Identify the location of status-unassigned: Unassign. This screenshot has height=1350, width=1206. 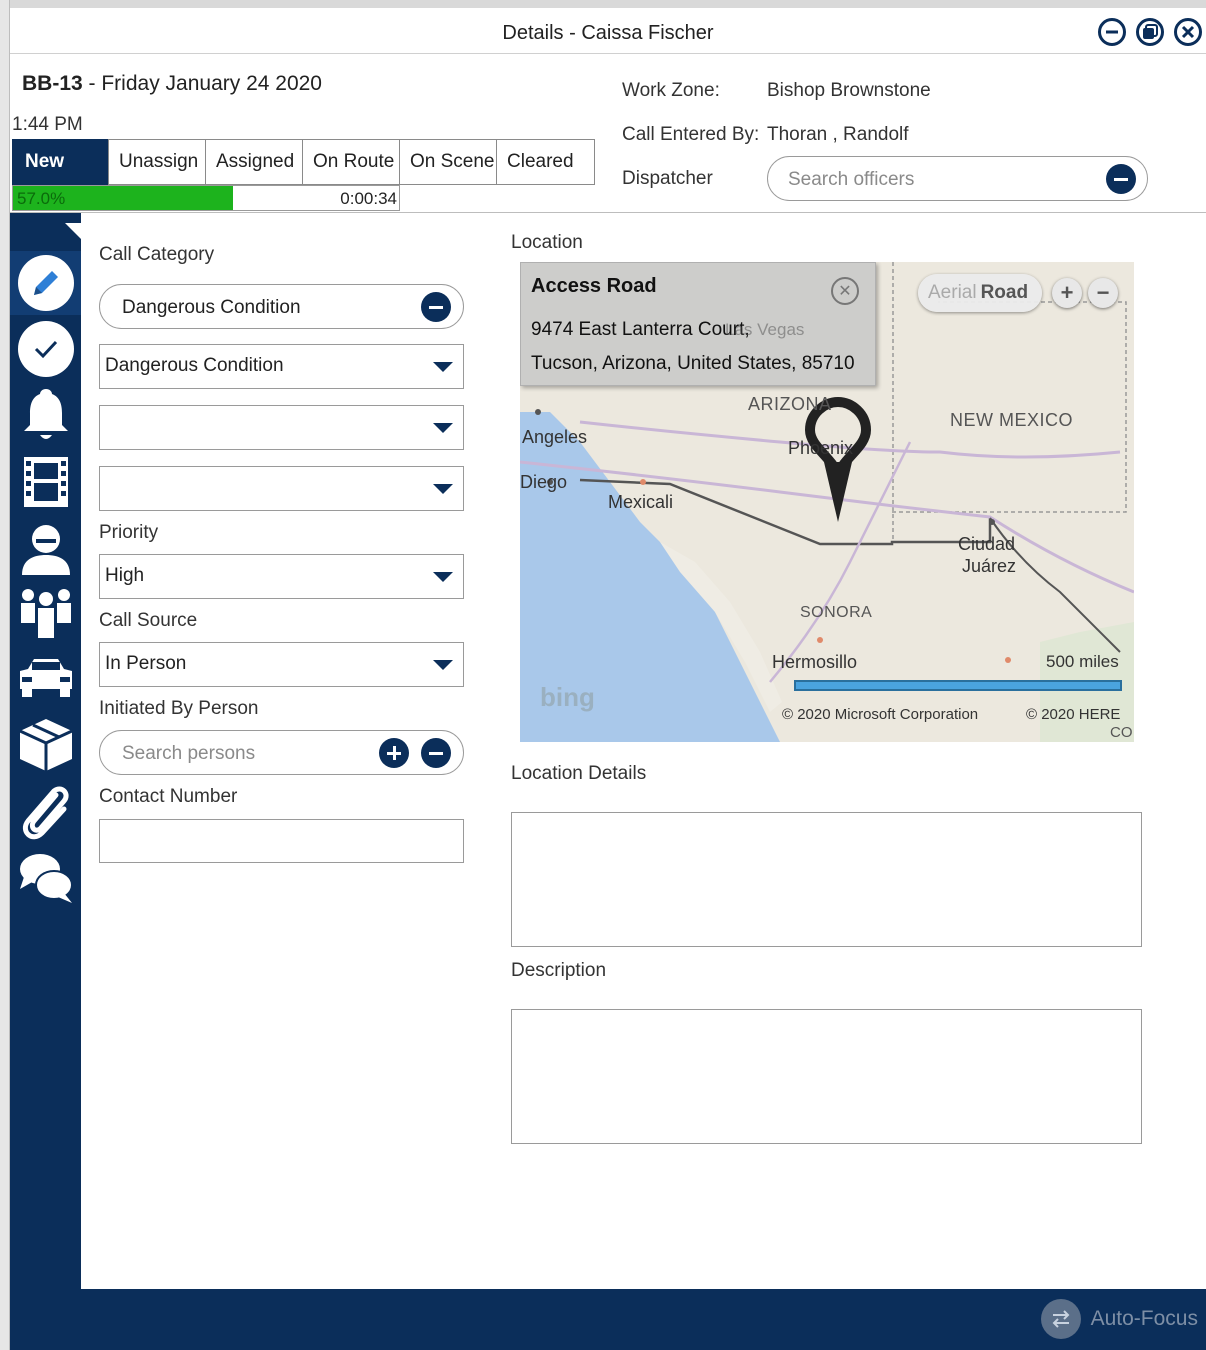
(157, 162).